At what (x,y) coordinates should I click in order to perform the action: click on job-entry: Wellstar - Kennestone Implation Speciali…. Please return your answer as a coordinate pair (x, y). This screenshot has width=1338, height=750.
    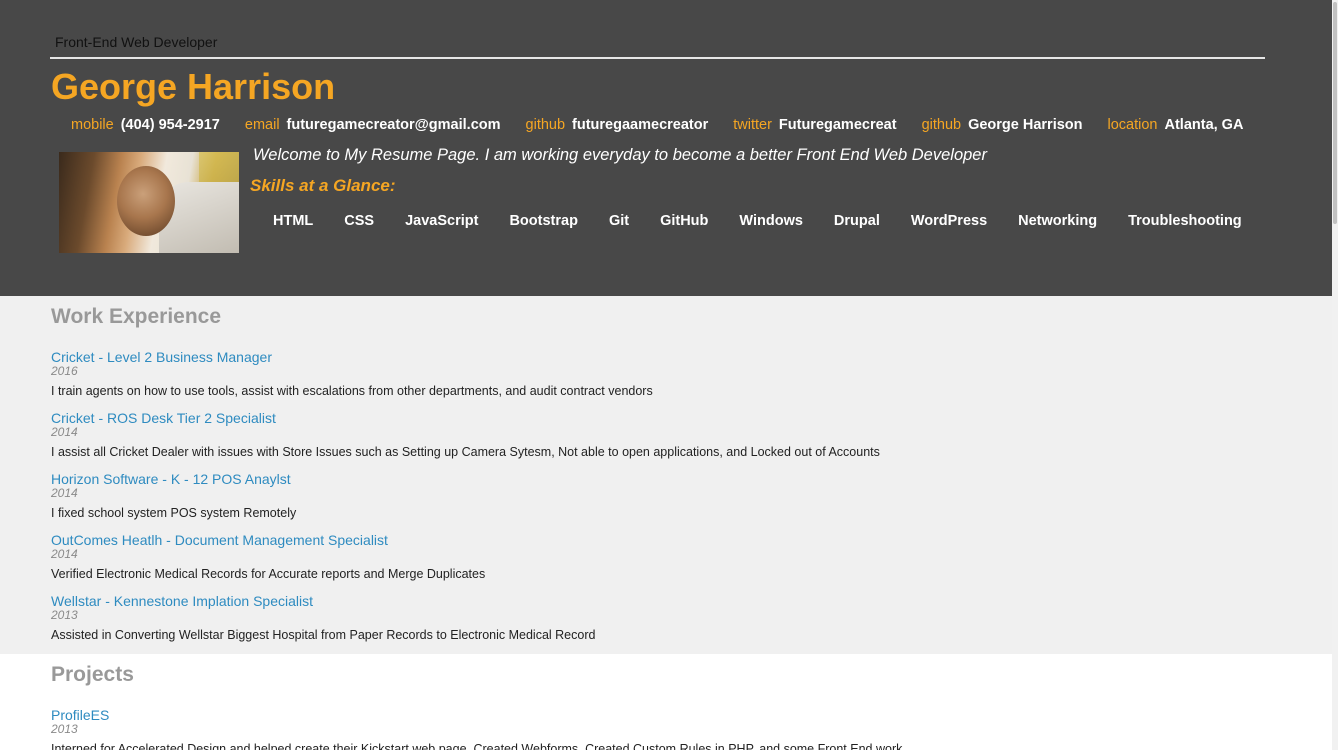
    Looking at the image, I should click on (651, 618).